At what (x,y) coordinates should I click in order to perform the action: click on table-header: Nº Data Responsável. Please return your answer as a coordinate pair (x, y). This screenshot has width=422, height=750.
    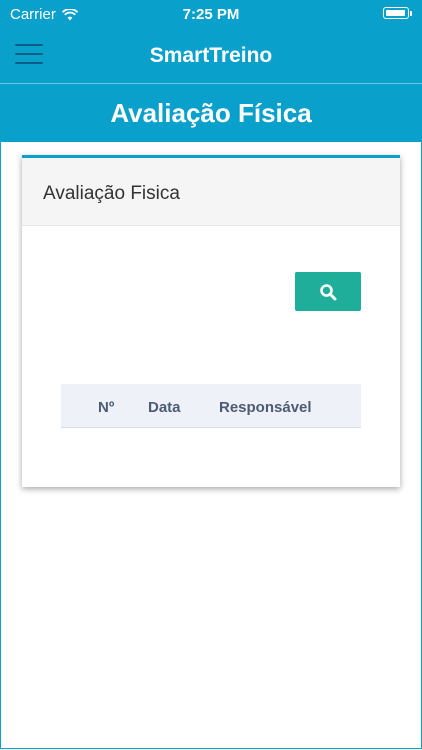
    Looking at the image, I should click on (211, 406).